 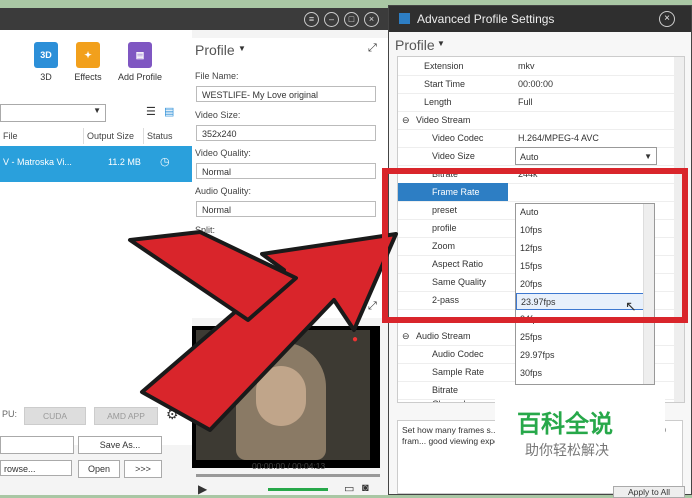 What do you see at coordinates (535, 245) in the screenshot?
I see `red-highlight-box` at bounding box center [535, 245].